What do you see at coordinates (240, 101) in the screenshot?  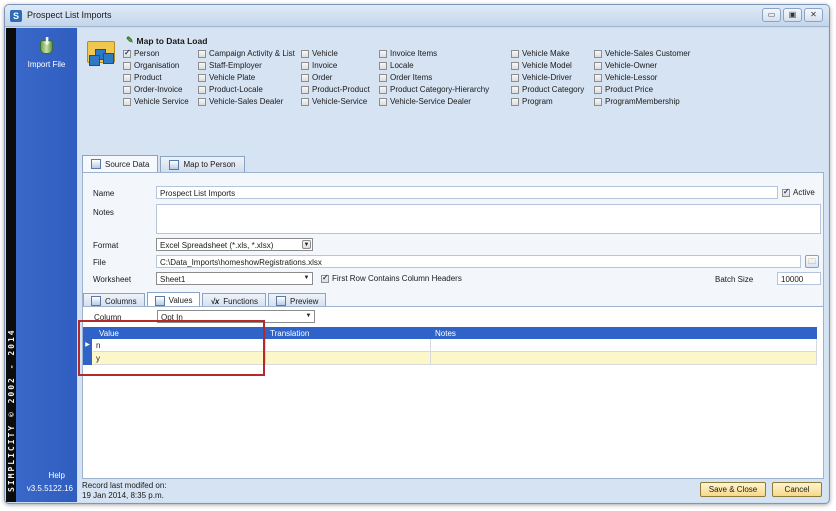 I see `entity-checkbox: Vehicle-Sales Dealer` at bounding box center [240, 101].